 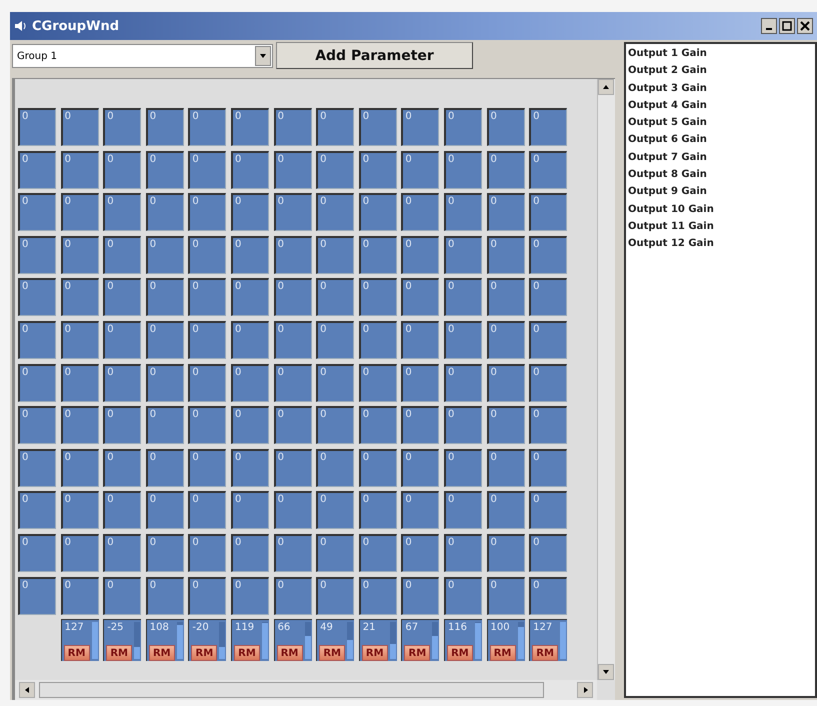 I want to click on parameter-list-item: Output 11 Gain, so click(x=720, y=227).